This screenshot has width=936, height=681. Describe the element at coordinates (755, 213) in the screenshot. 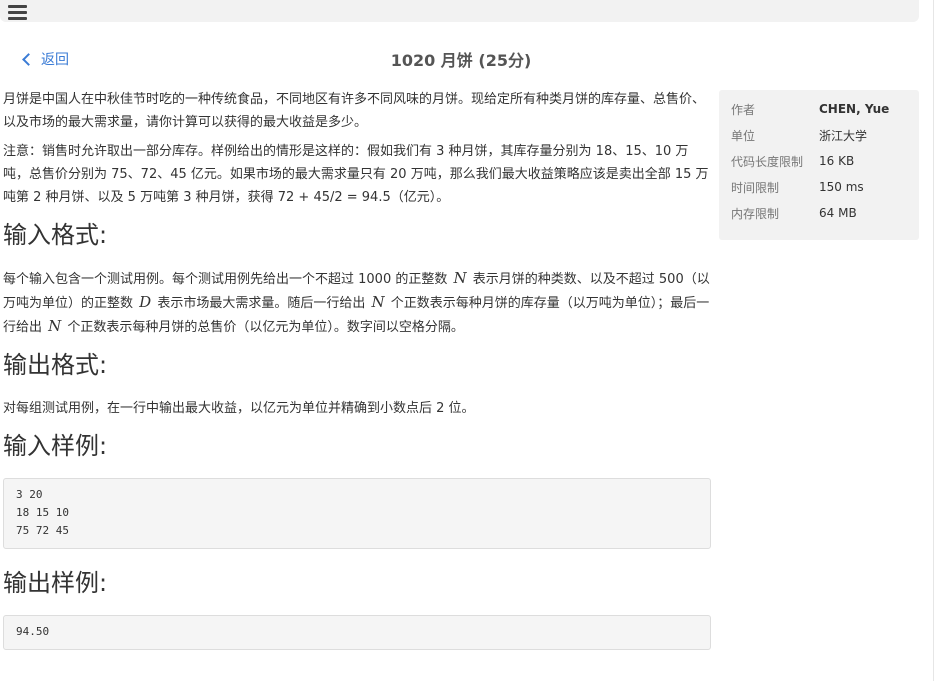

I see `memory-limit-label: 内存限制` at that location.